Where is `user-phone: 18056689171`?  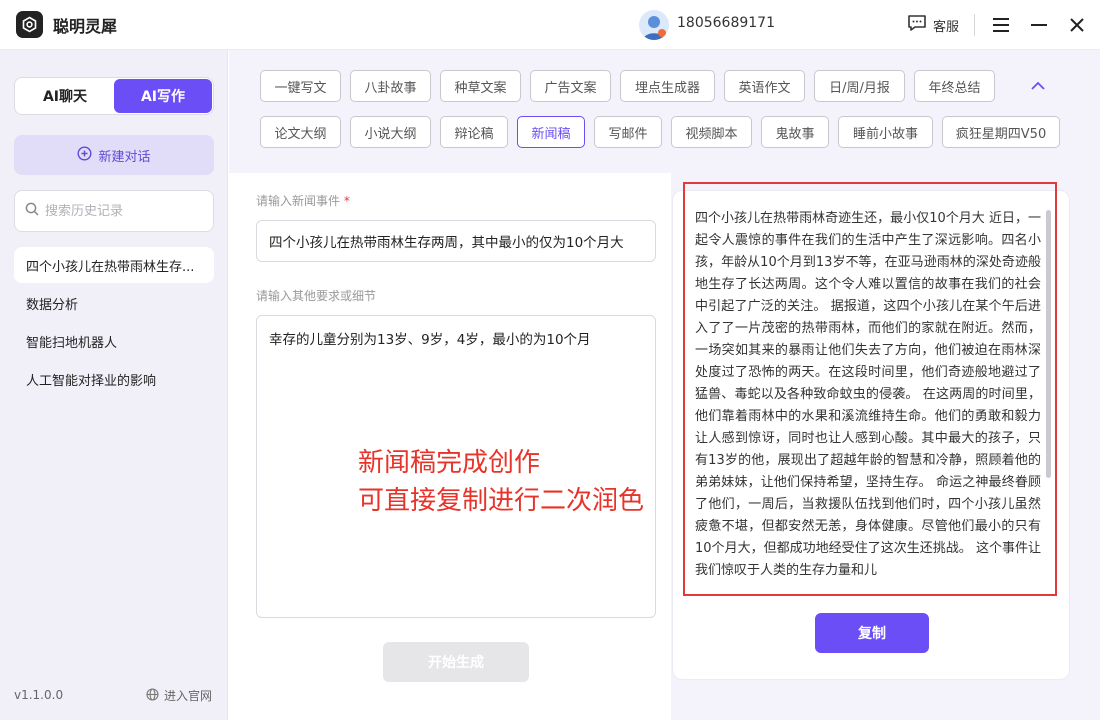
user-phone: 18056689171 is located at coordinates (726, 23).